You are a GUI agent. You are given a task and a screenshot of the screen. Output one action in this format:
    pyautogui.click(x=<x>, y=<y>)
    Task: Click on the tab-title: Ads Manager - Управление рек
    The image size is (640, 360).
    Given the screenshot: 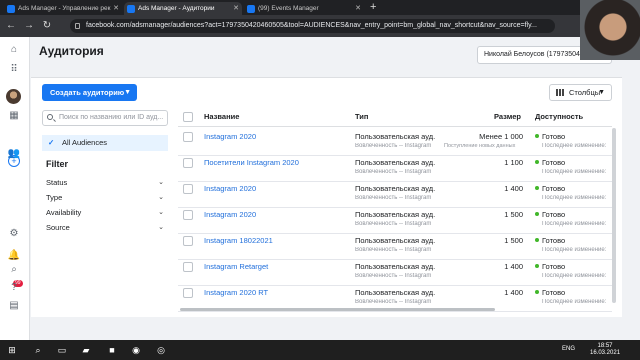 What is the action you would take?
    pyautogui.click(x=64, y=8)
    